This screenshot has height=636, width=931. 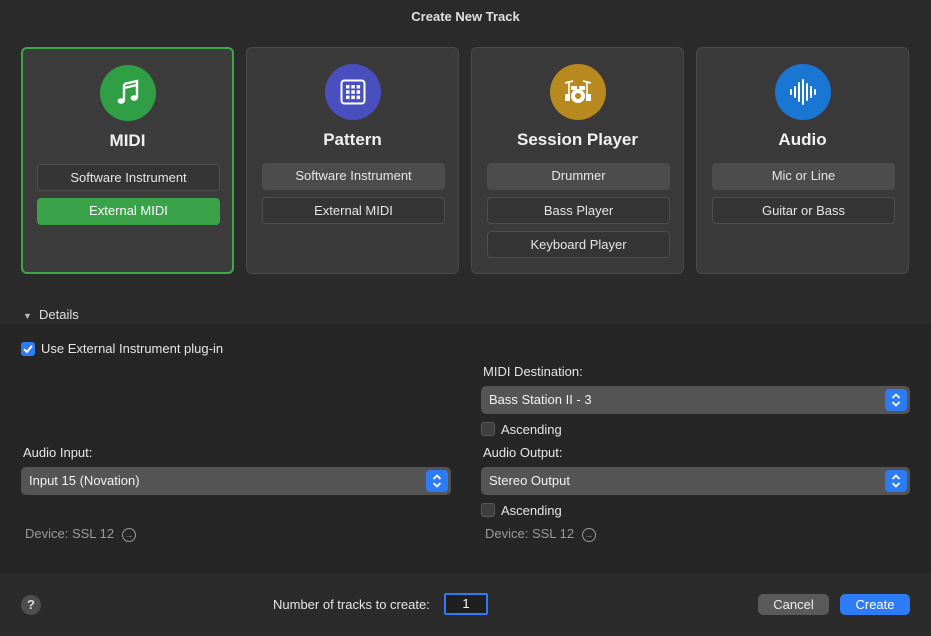 I want to click on session-keyboard-player-option: Keyboard Player, so click(x=578, y=244).